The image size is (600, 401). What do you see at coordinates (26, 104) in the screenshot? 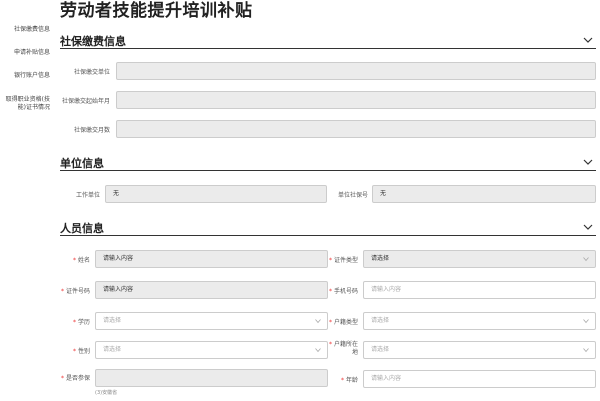
I see `sidebar-item-certificate: 取得职业资格(技能)证书情况` at bounding box center [26, 104].